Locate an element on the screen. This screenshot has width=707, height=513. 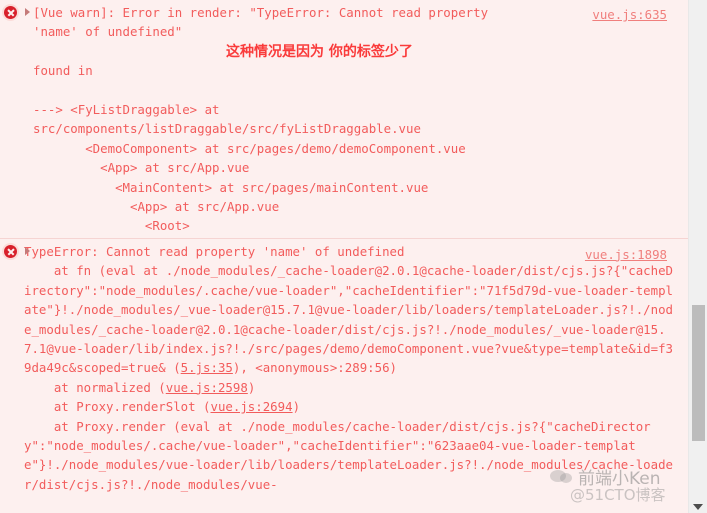
stack-link-vuejs-2694: vue.js:2694 is located at coordinates (252, 406).